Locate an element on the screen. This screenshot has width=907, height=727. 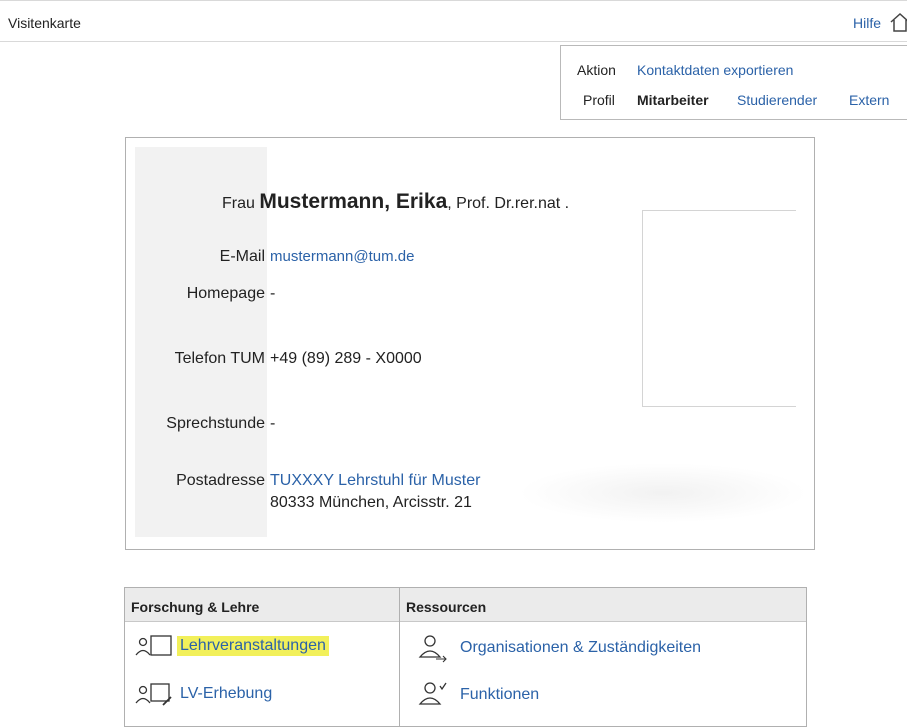
top-bar: Visitenkarte Hilfe is located at coordinates (453, 21).